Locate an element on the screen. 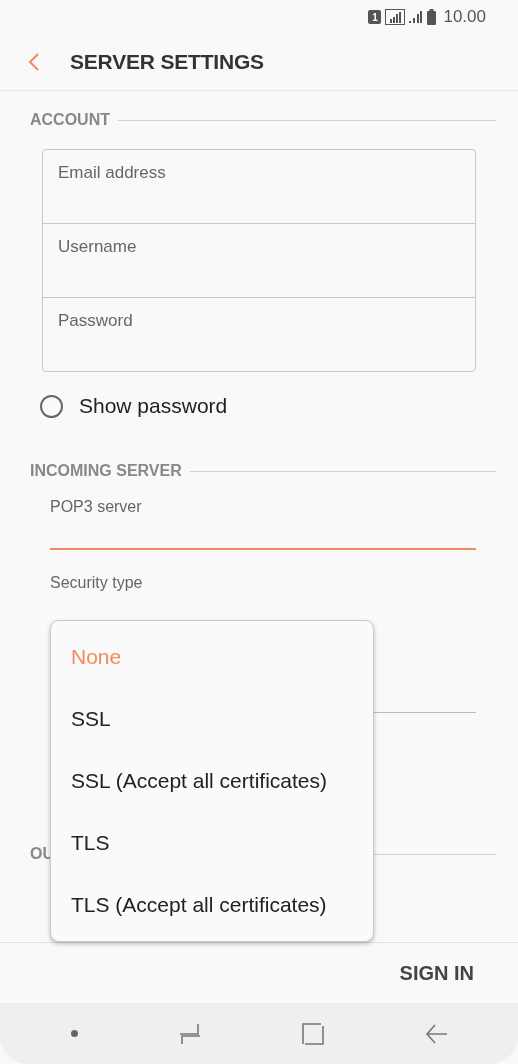 The height and width of the screenshot is (1064, 518). menu-option: TLS is located at coordinates (212, 843).